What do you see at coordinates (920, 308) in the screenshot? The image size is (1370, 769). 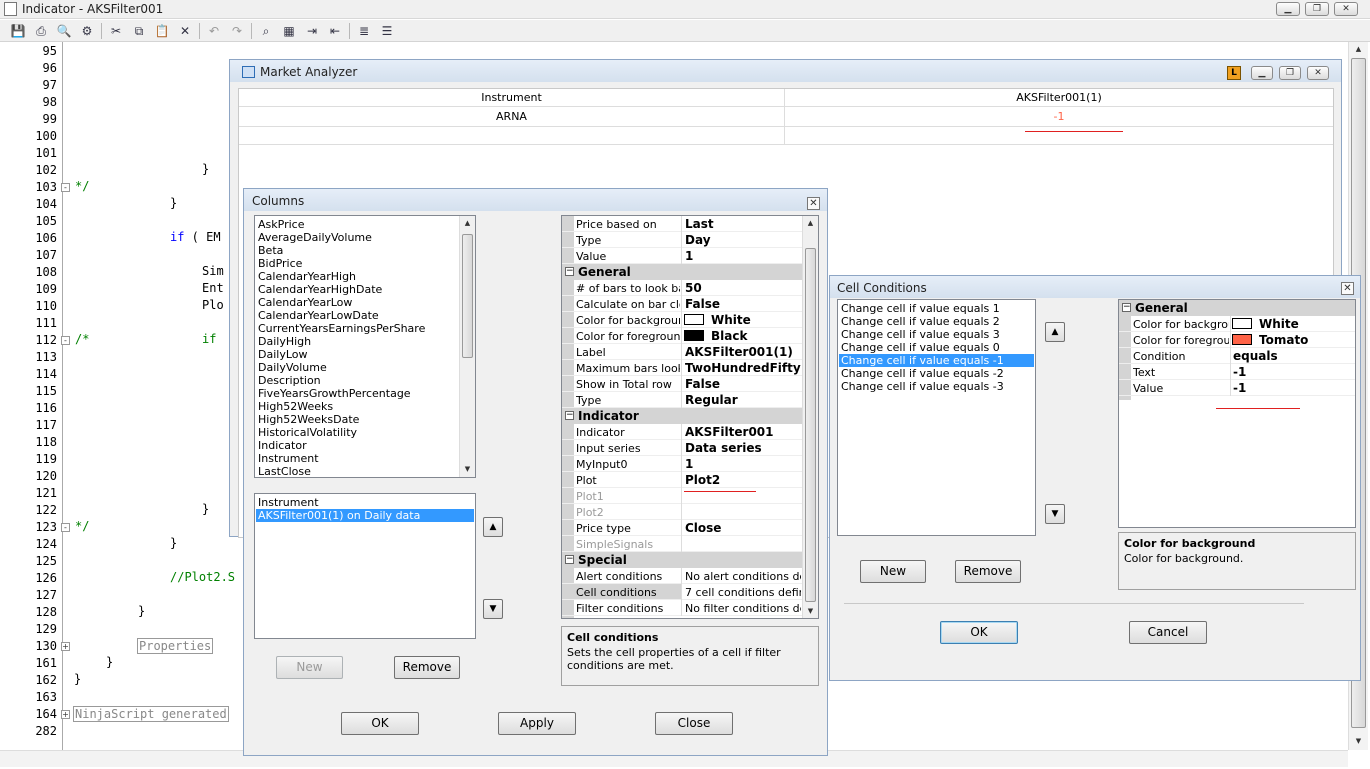 I see `list-item: Change cell if value equals 1` at bounding box center [920, 308].